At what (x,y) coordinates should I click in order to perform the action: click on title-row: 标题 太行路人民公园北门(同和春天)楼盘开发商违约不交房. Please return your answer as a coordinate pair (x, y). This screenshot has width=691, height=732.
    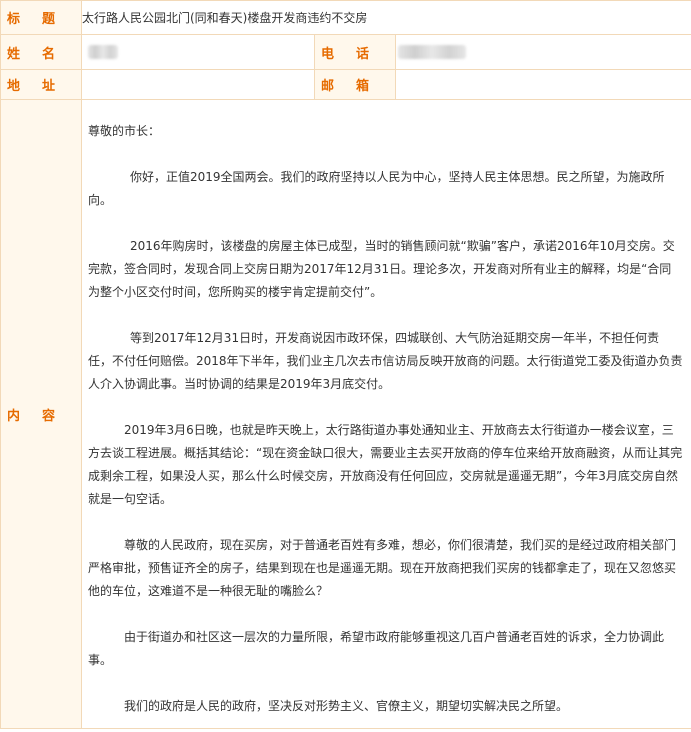
    Looking at the image, I should click on (345, 17).